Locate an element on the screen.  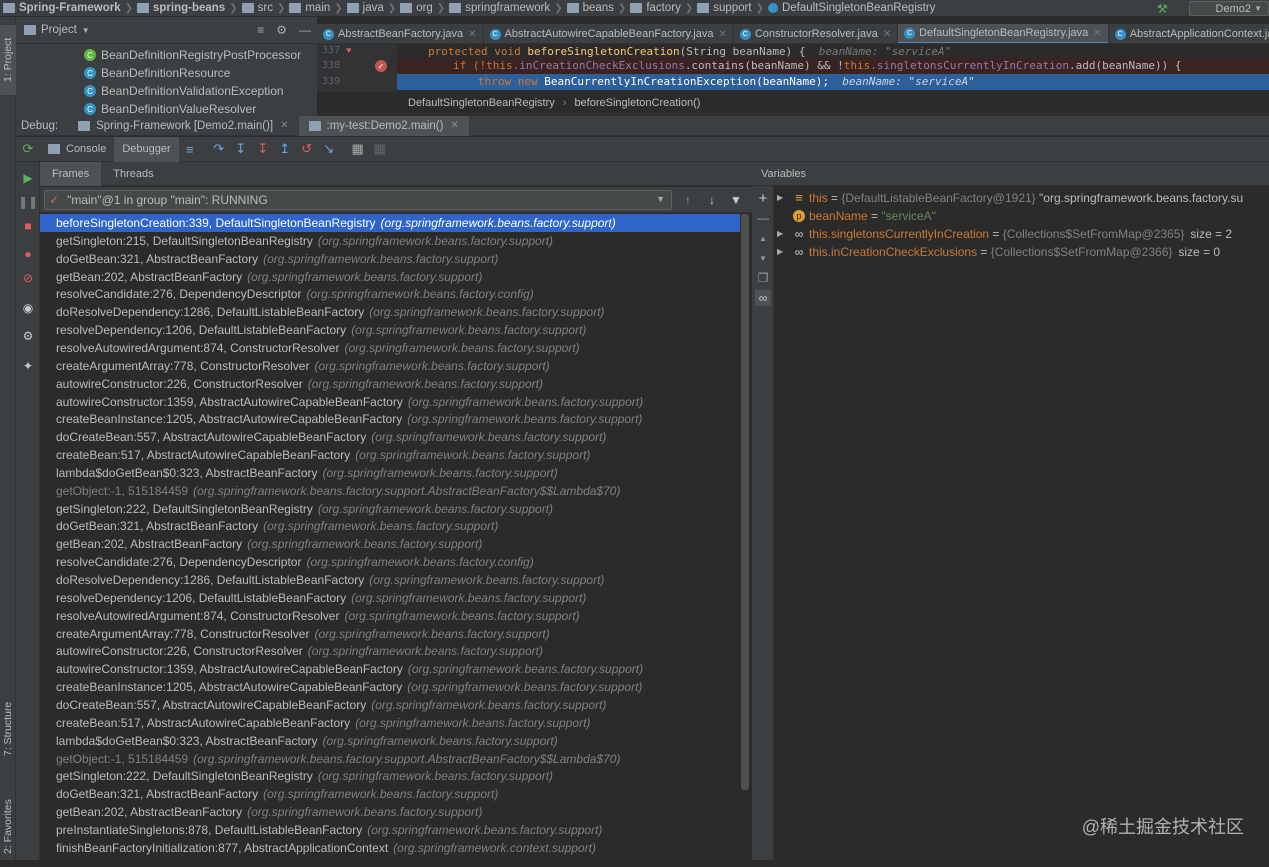
rerun-icon: ⟳ is located at coordinates (28, 149).